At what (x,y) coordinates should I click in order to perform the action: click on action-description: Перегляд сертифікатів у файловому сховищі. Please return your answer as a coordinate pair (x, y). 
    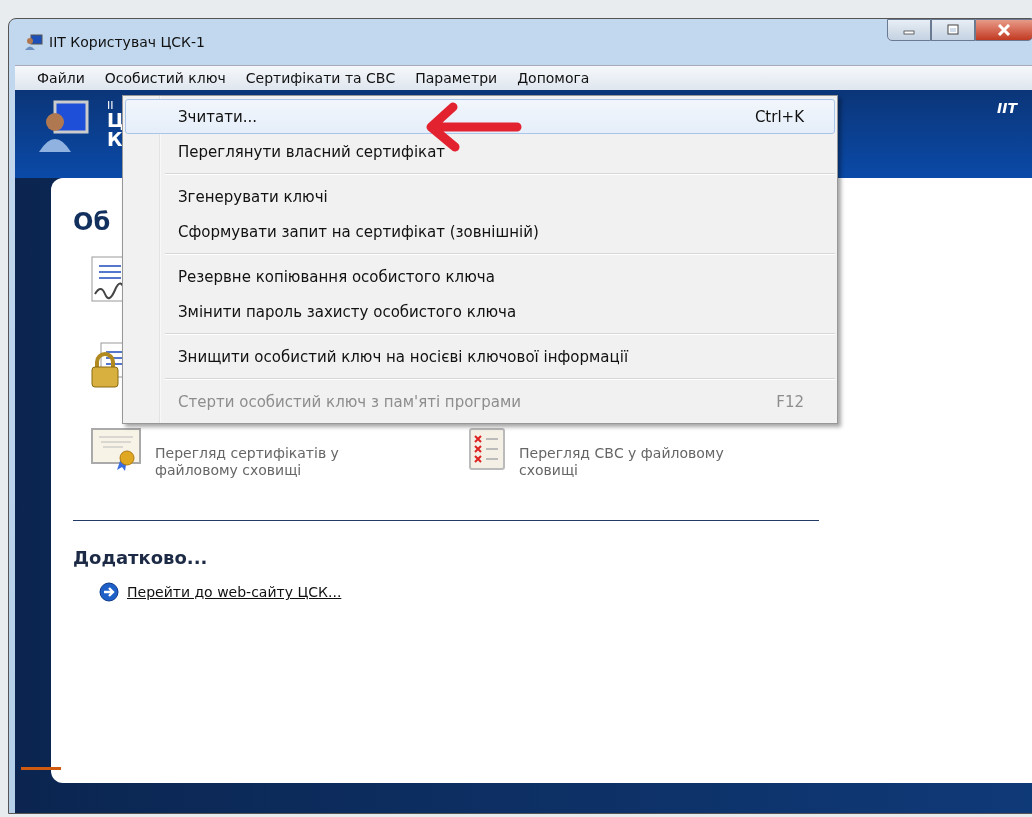
    Looking at the image, I should click on (247, 462).